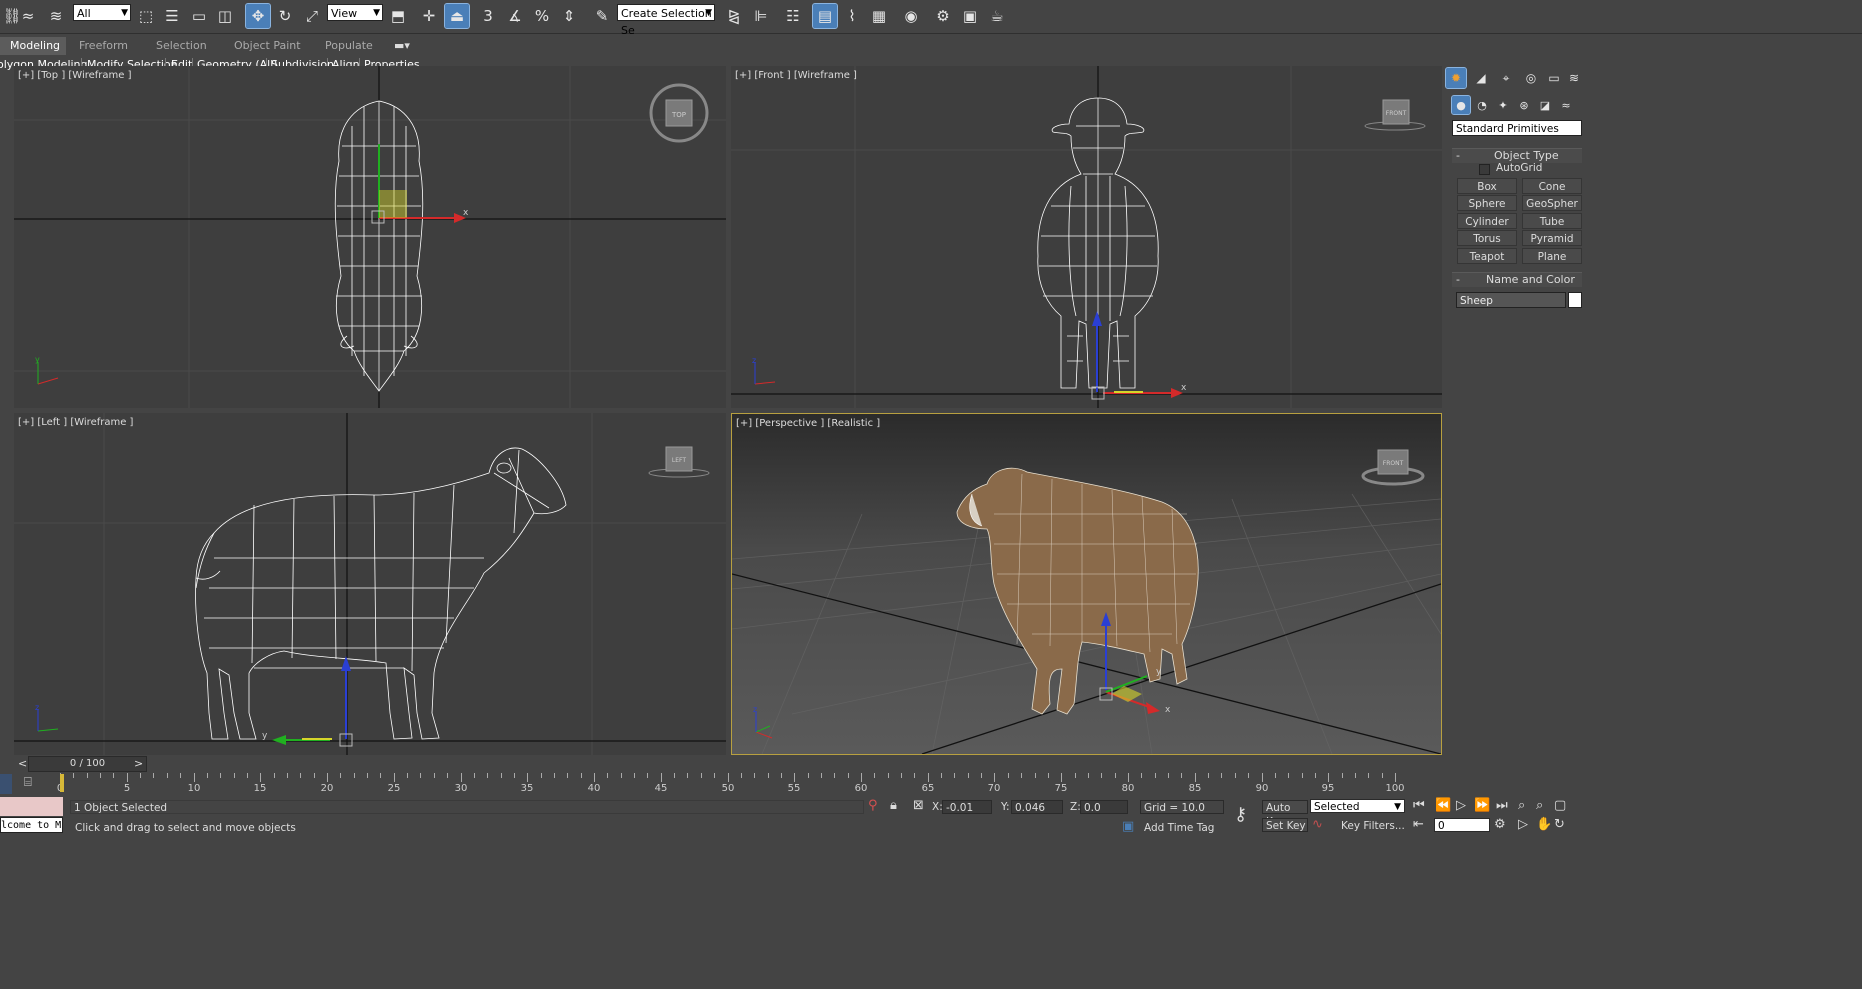 The image size is (1862, 989). What do you see at coordinates (1285, 814) in the screenshot?
I see `auto-key-button: Auto Key` at bounding box center [1285, 814].